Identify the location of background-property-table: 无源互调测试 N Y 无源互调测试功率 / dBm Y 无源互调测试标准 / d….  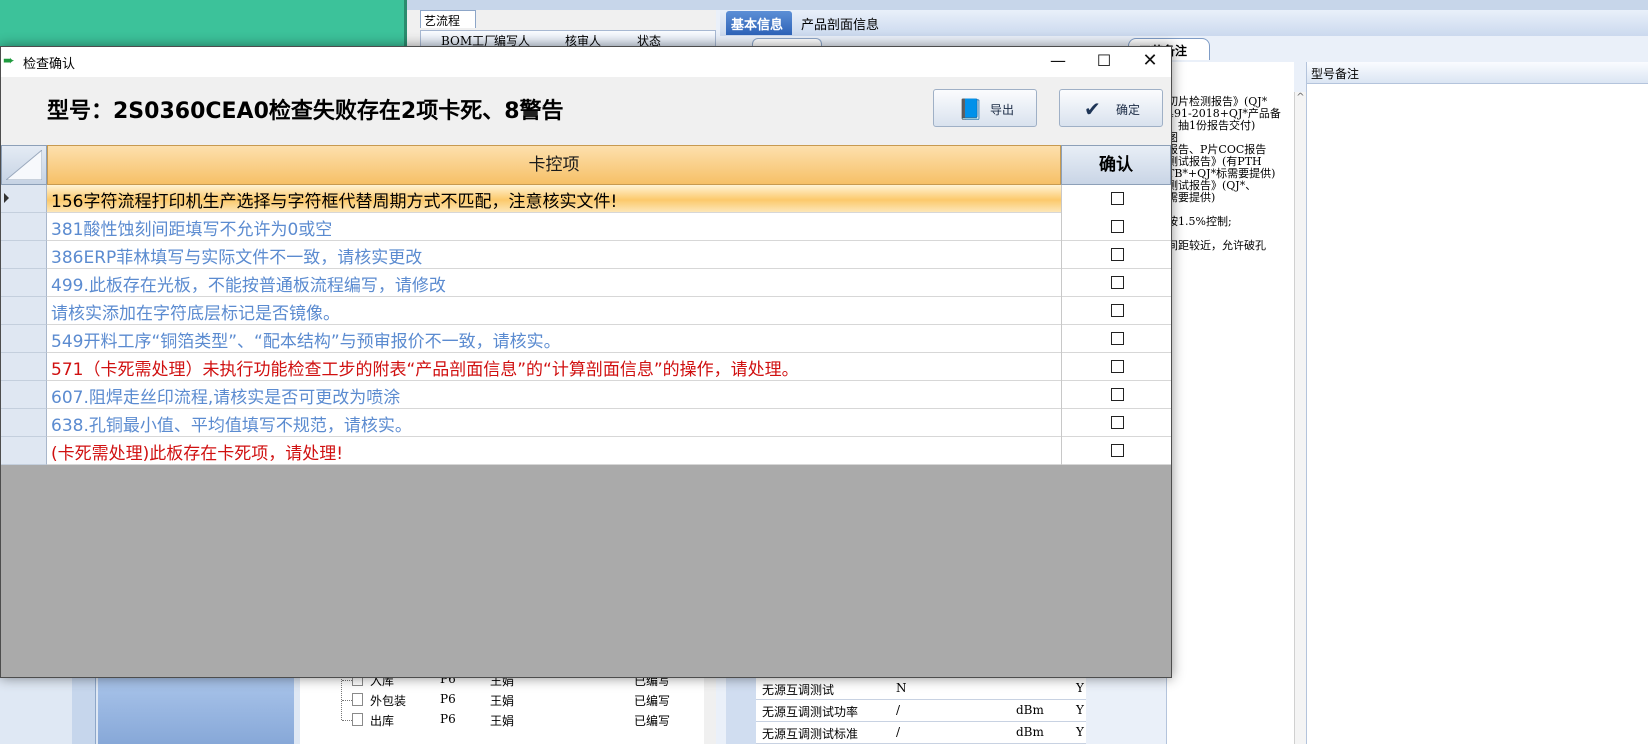
(906, 711).